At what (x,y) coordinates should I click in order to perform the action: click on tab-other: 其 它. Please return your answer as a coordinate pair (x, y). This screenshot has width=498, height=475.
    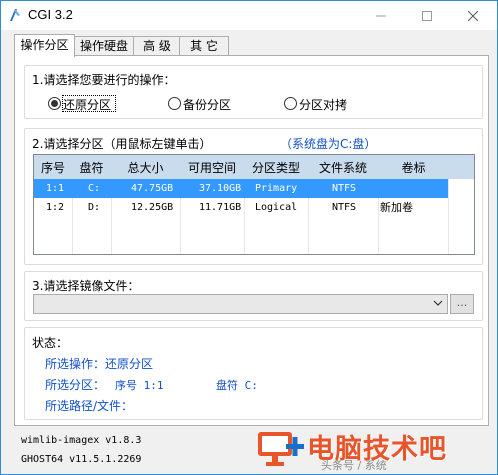
    Looking at the image, I should click on (204, 46).